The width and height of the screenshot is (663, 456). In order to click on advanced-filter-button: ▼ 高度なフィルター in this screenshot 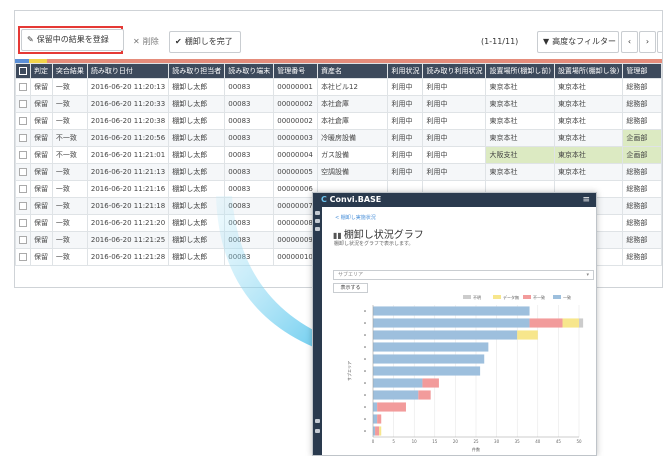, I will do `click(578, 42)`.